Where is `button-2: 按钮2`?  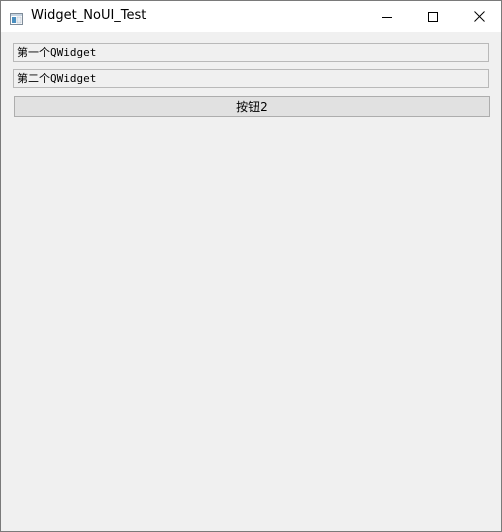 button-2: 按钮2 is located at coordinates (252, 106).